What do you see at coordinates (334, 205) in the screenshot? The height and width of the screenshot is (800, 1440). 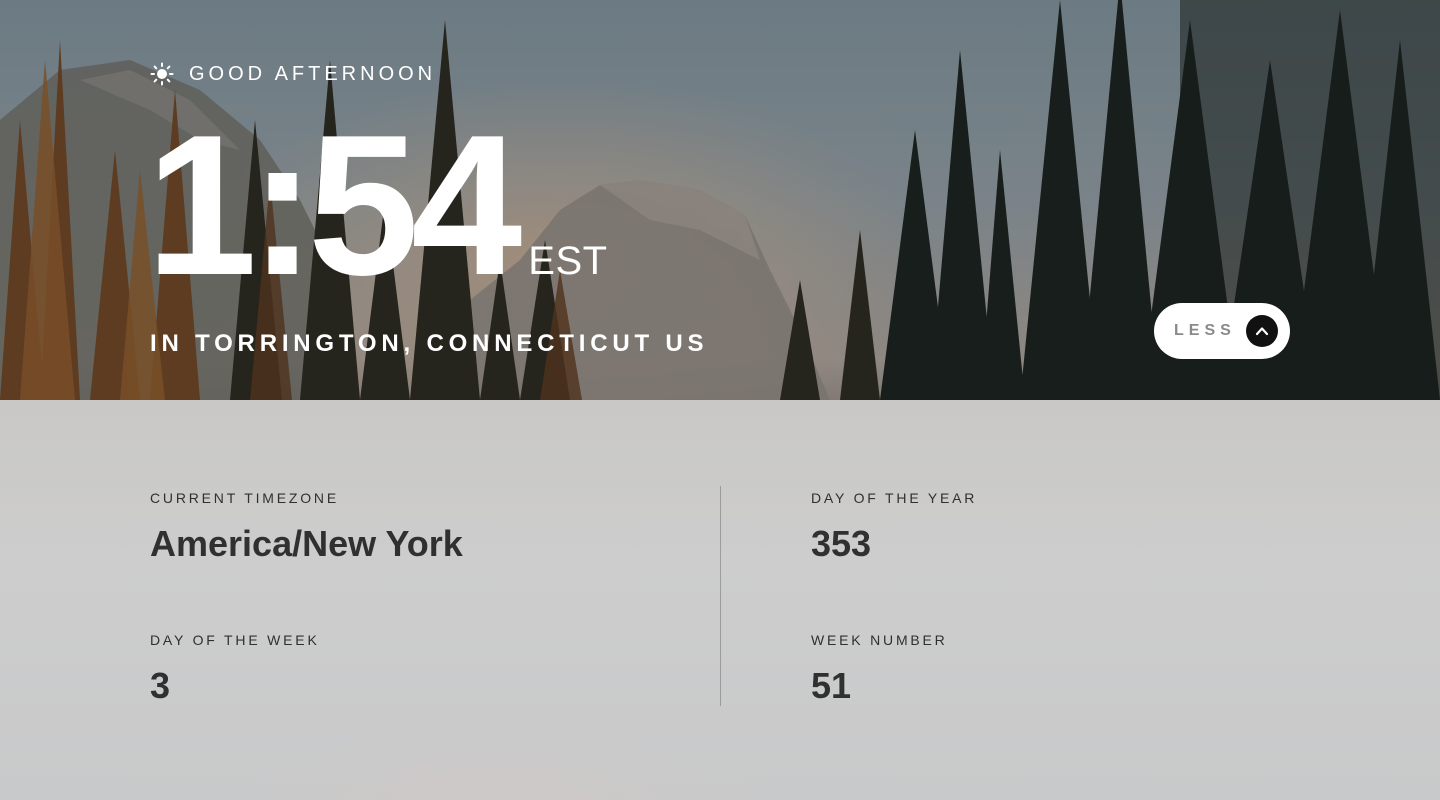 I see `clock-time: 1:54` at bounding box center [334, 205].